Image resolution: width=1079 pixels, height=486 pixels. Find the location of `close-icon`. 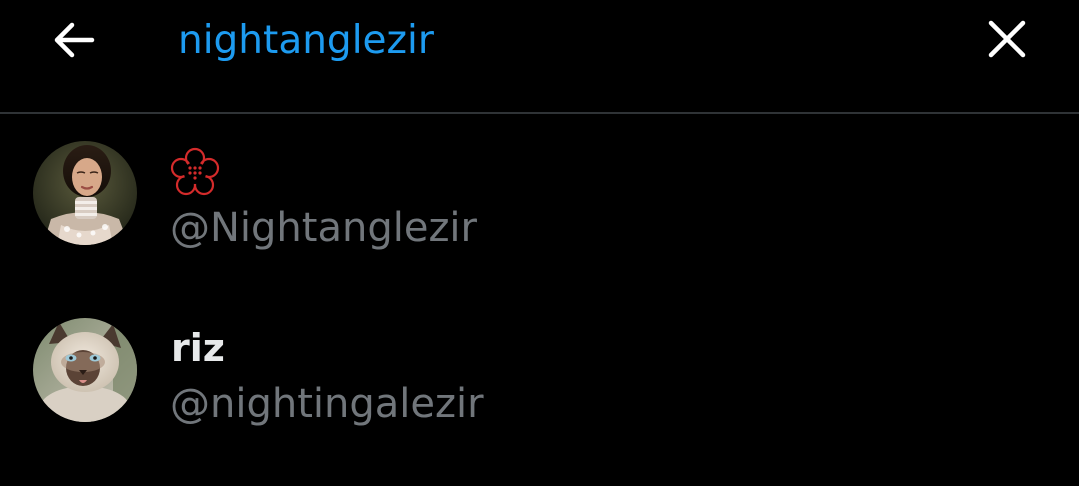

close-icon is located at coordinates (1007, 39).